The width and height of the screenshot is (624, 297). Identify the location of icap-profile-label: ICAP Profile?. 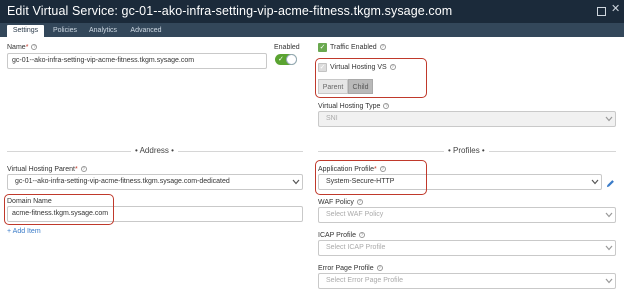
(341, 235).